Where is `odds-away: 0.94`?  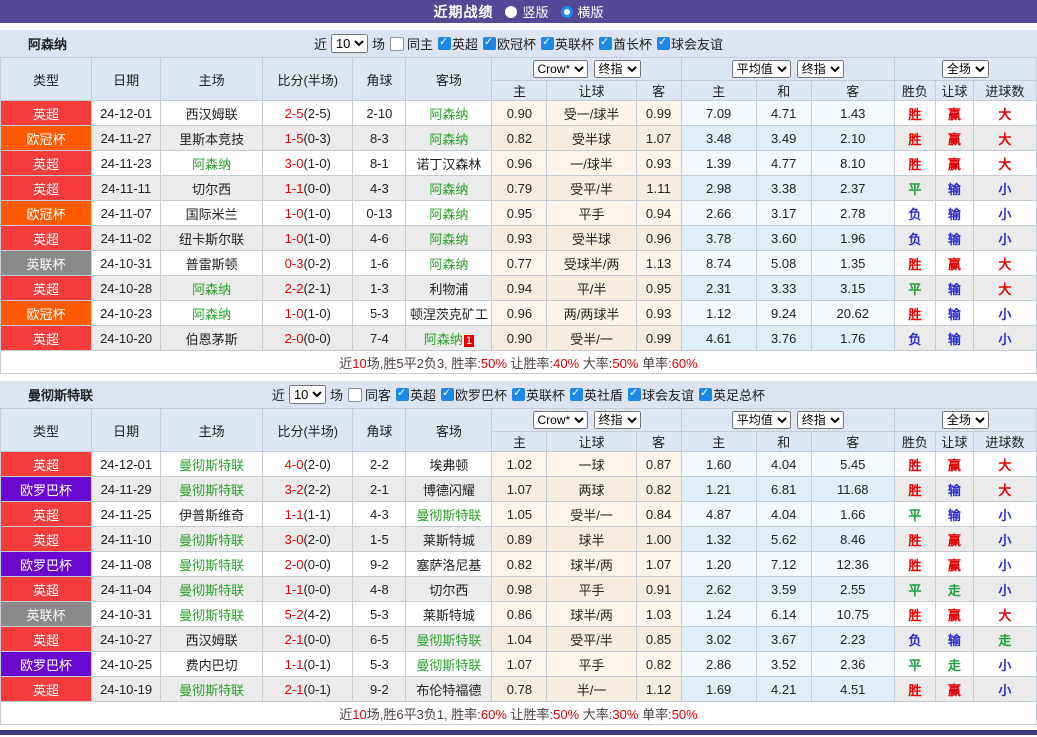
odds-away: 0.94 is located at coordinates (658, 213).